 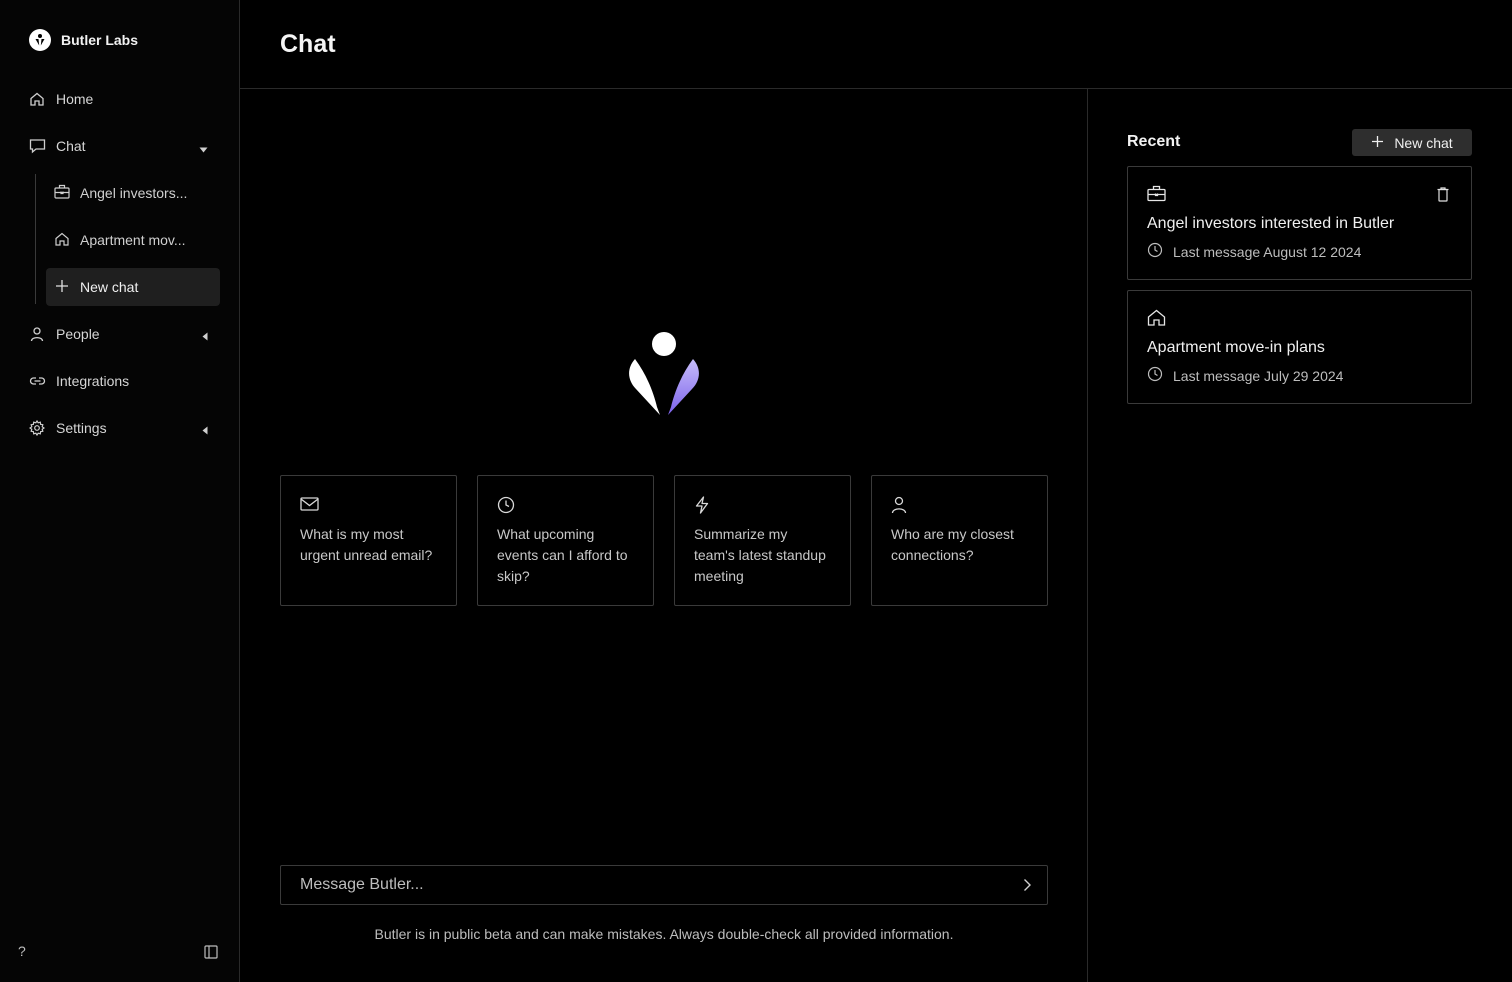 I want to click on suggestion-card-connections: Who are my closest connections?, so click(x=959, y=540).